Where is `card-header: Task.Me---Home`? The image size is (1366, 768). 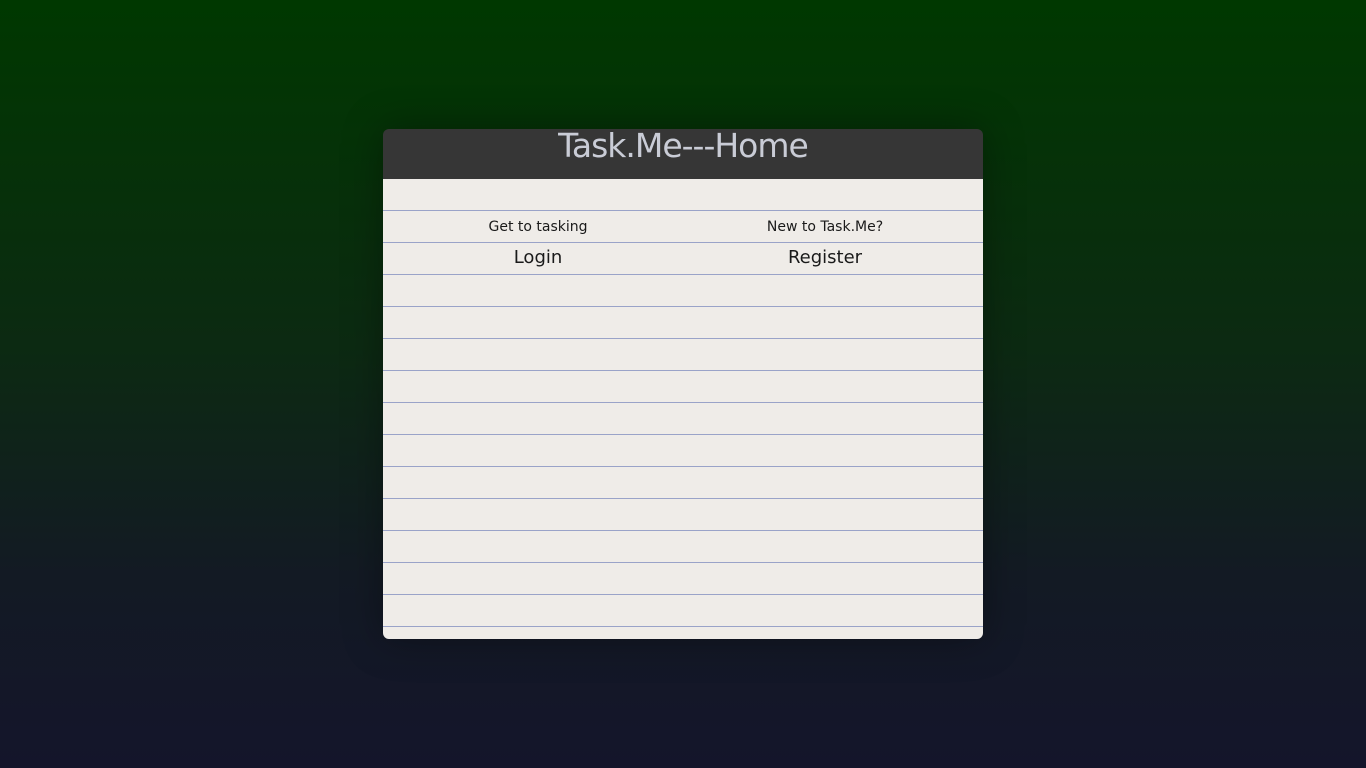 card-header: Task.Me---Home is located at coordinates (683, 154).